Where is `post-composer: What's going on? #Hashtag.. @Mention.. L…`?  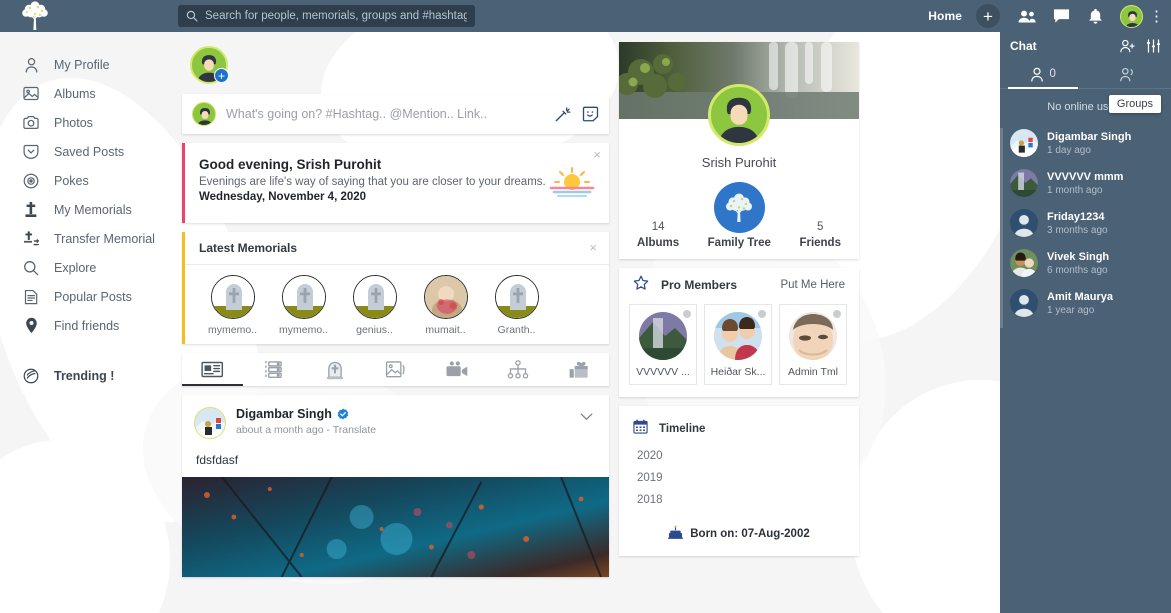
post-composer: What's going on? #Hashtag.. @Mention.. L… is located at coordinates (395, 114).